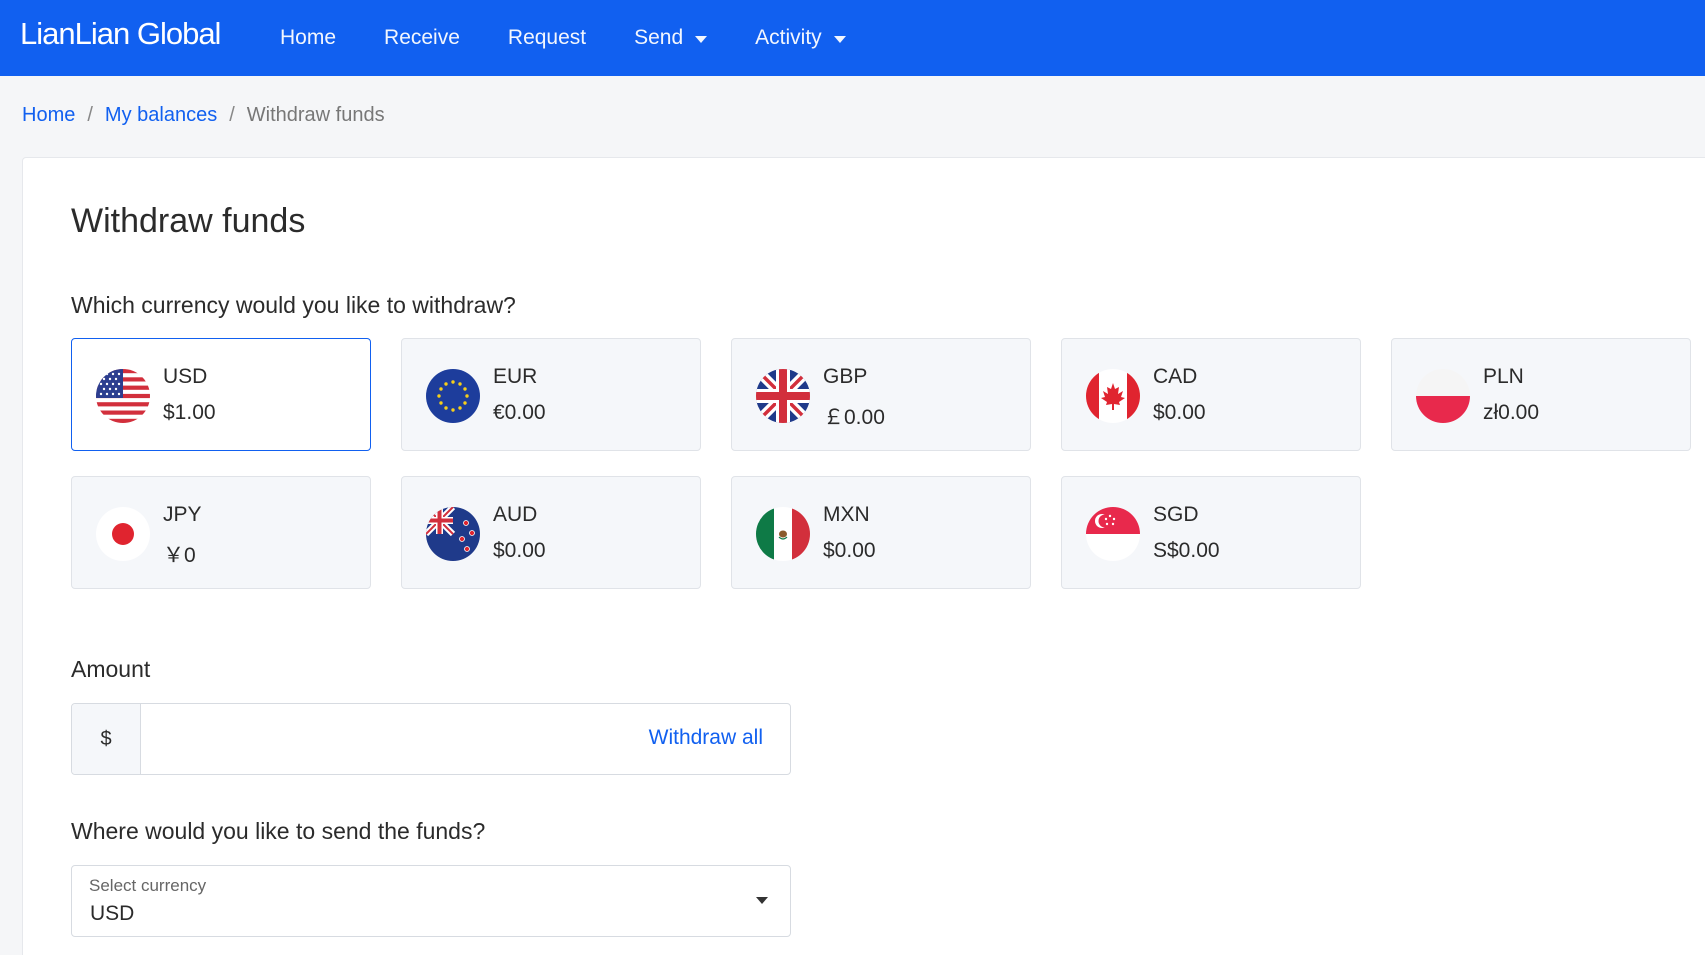 Image resolution: width=1705 pixels, height=955 pixels. Describe the element at coordinates (315, 115) in the screenshot. I see `breadcrumb-current: Withdraw funds` at that location.